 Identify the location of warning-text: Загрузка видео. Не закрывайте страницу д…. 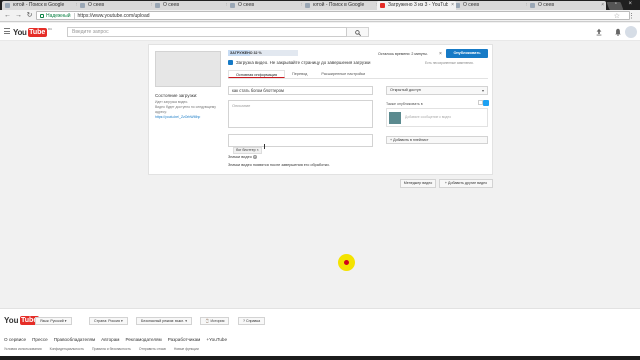
(303, 62).